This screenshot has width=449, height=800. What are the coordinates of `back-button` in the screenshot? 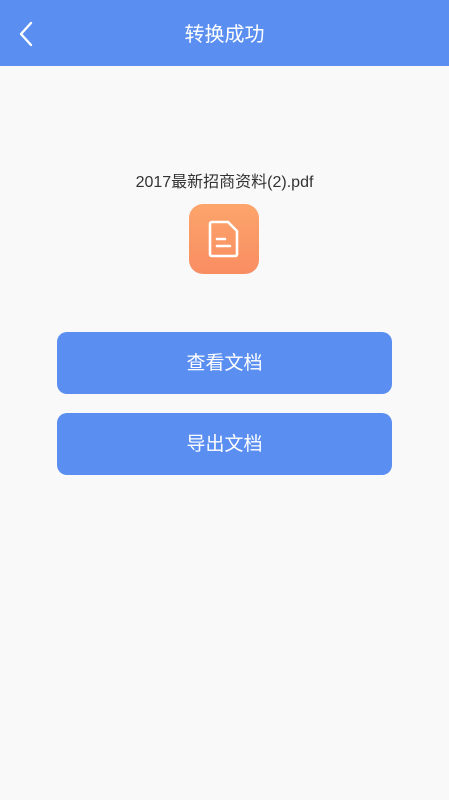 It's located at (26, 34).